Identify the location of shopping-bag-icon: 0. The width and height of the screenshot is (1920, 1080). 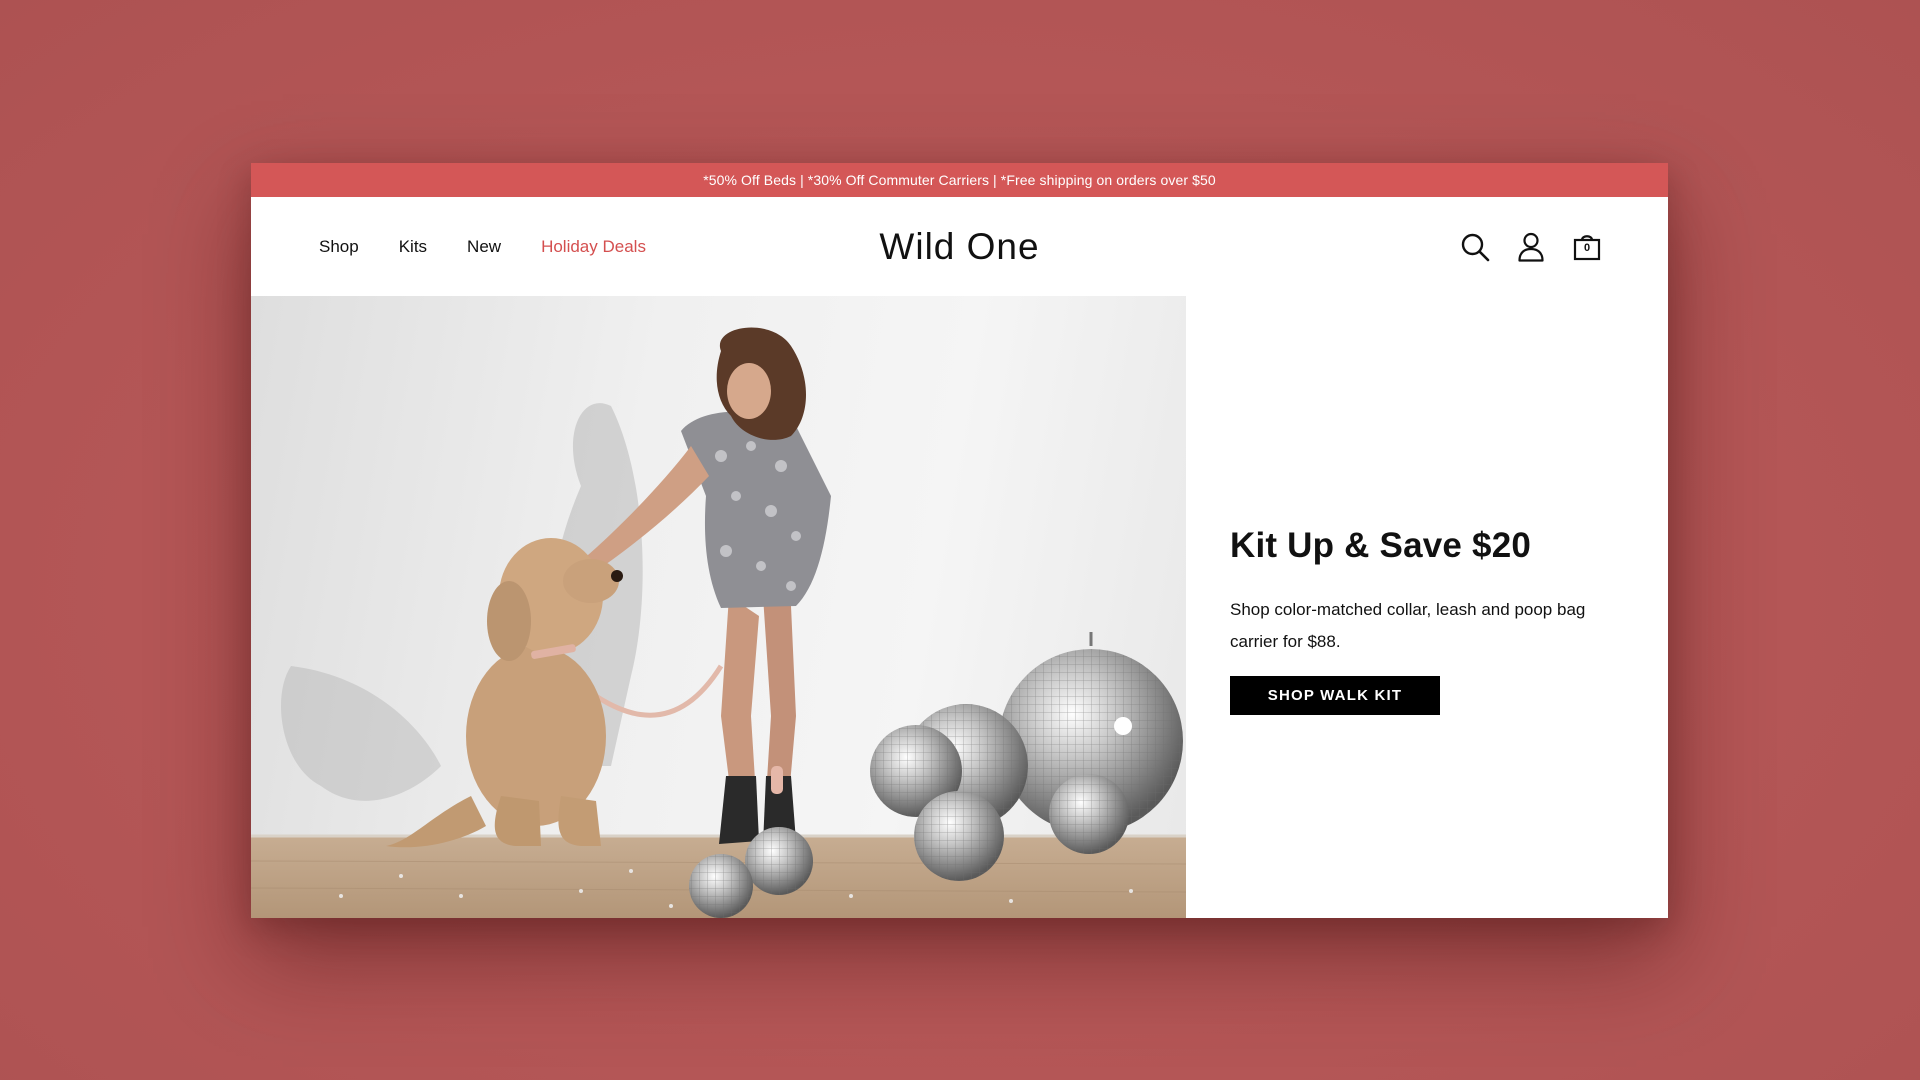
(1587, 247).